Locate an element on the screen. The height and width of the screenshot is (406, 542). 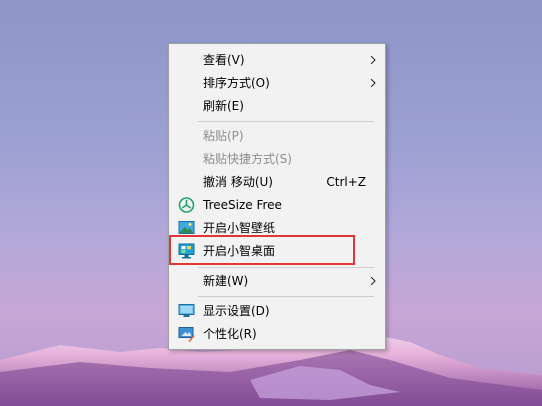
wallpaper-icon is located at coordinates (186, 227).